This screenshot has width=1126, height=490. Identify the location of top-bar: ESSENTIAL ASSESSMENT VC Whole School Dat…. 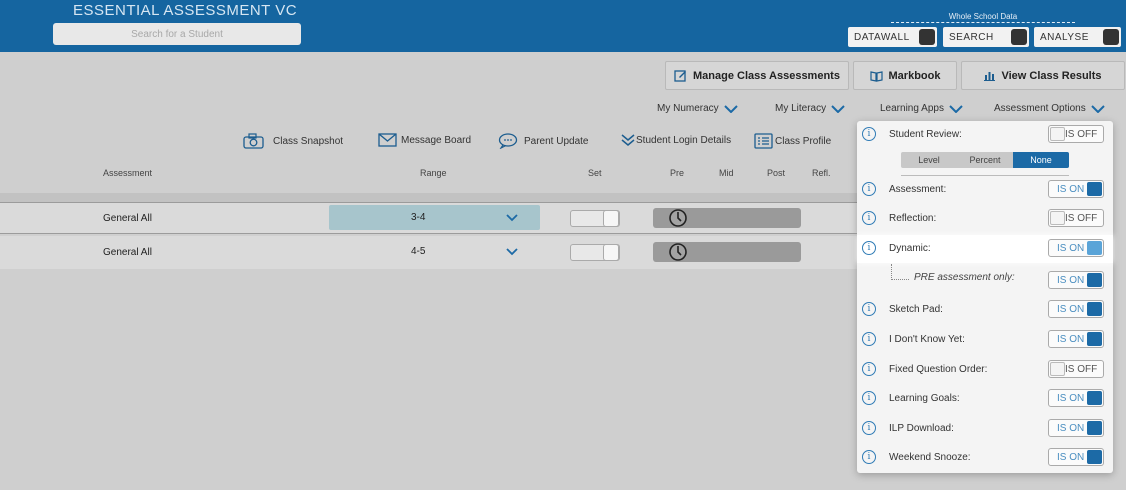
(563, 26).